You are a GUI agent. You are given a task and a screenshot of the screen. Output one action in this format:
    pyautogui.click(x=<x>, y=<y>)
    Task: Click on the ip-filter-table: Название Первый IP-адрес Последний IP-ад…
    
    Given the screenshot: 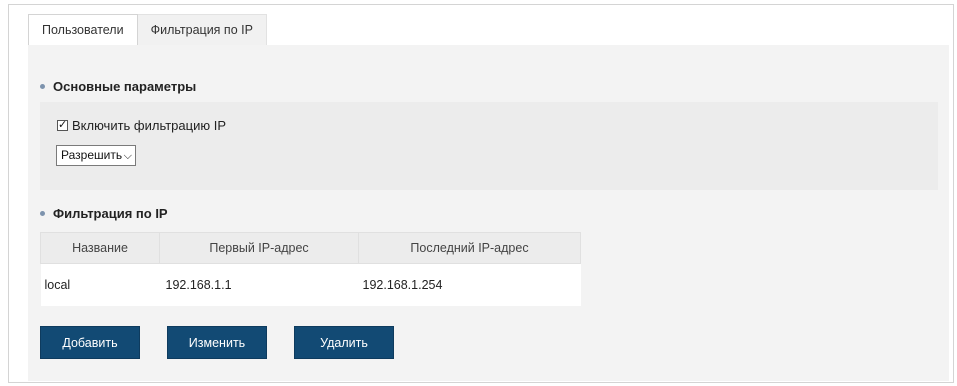 What is the action you would take?
    pyautogui.click(x=310, y=269)
    